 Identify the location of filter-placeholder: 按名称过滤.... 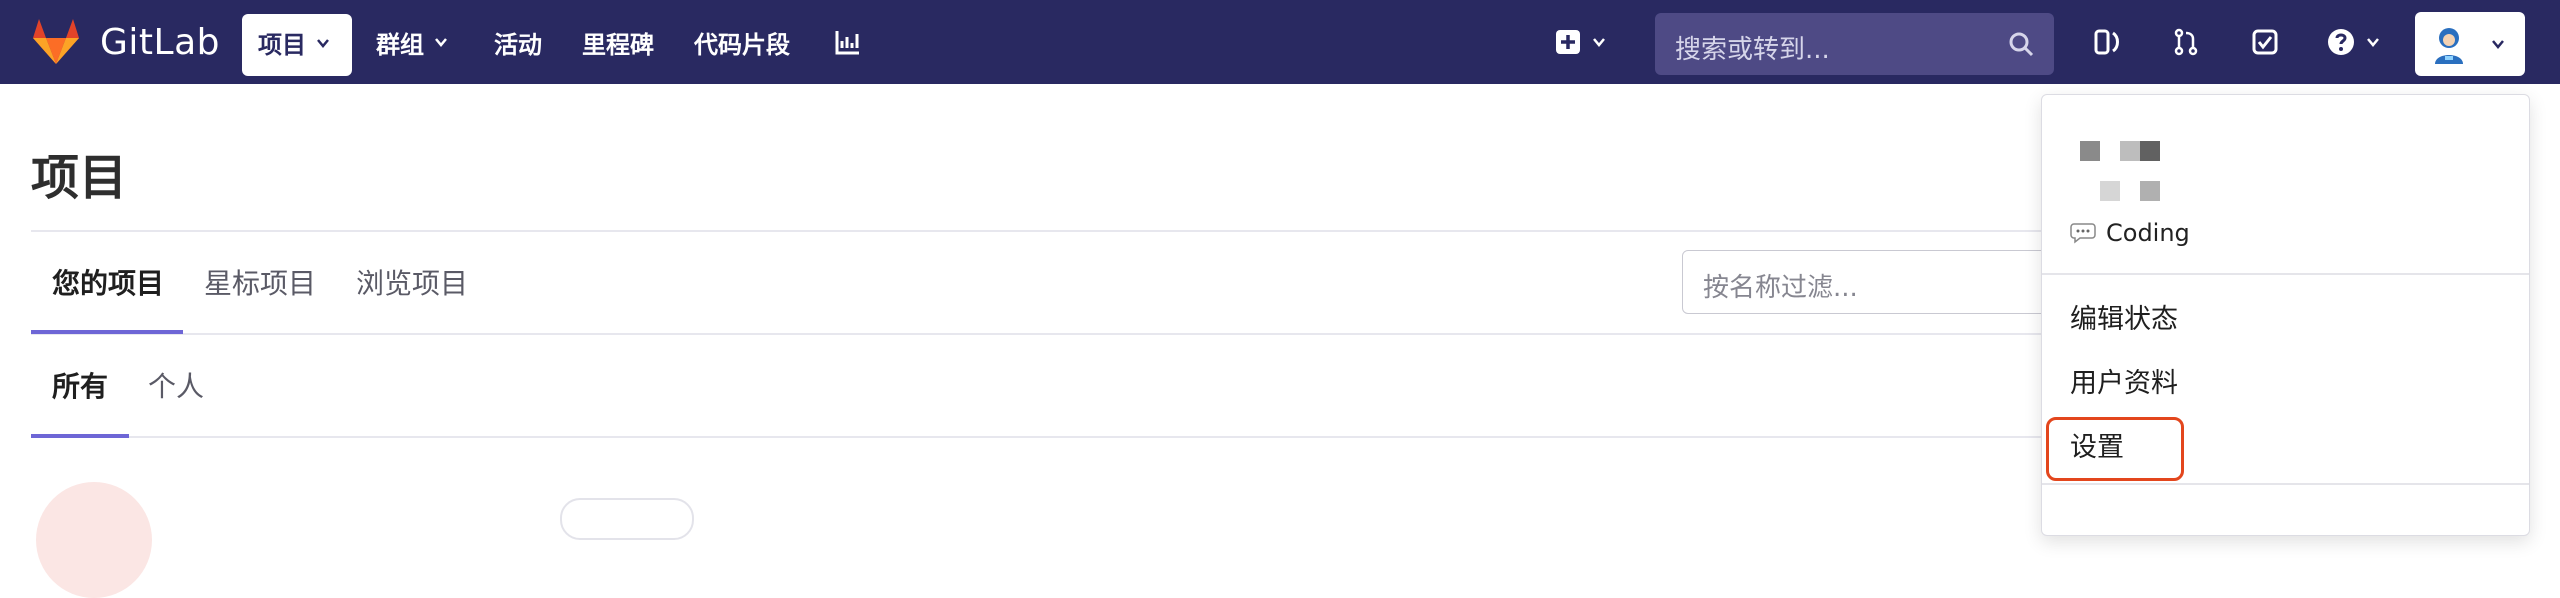
(1780, 288).